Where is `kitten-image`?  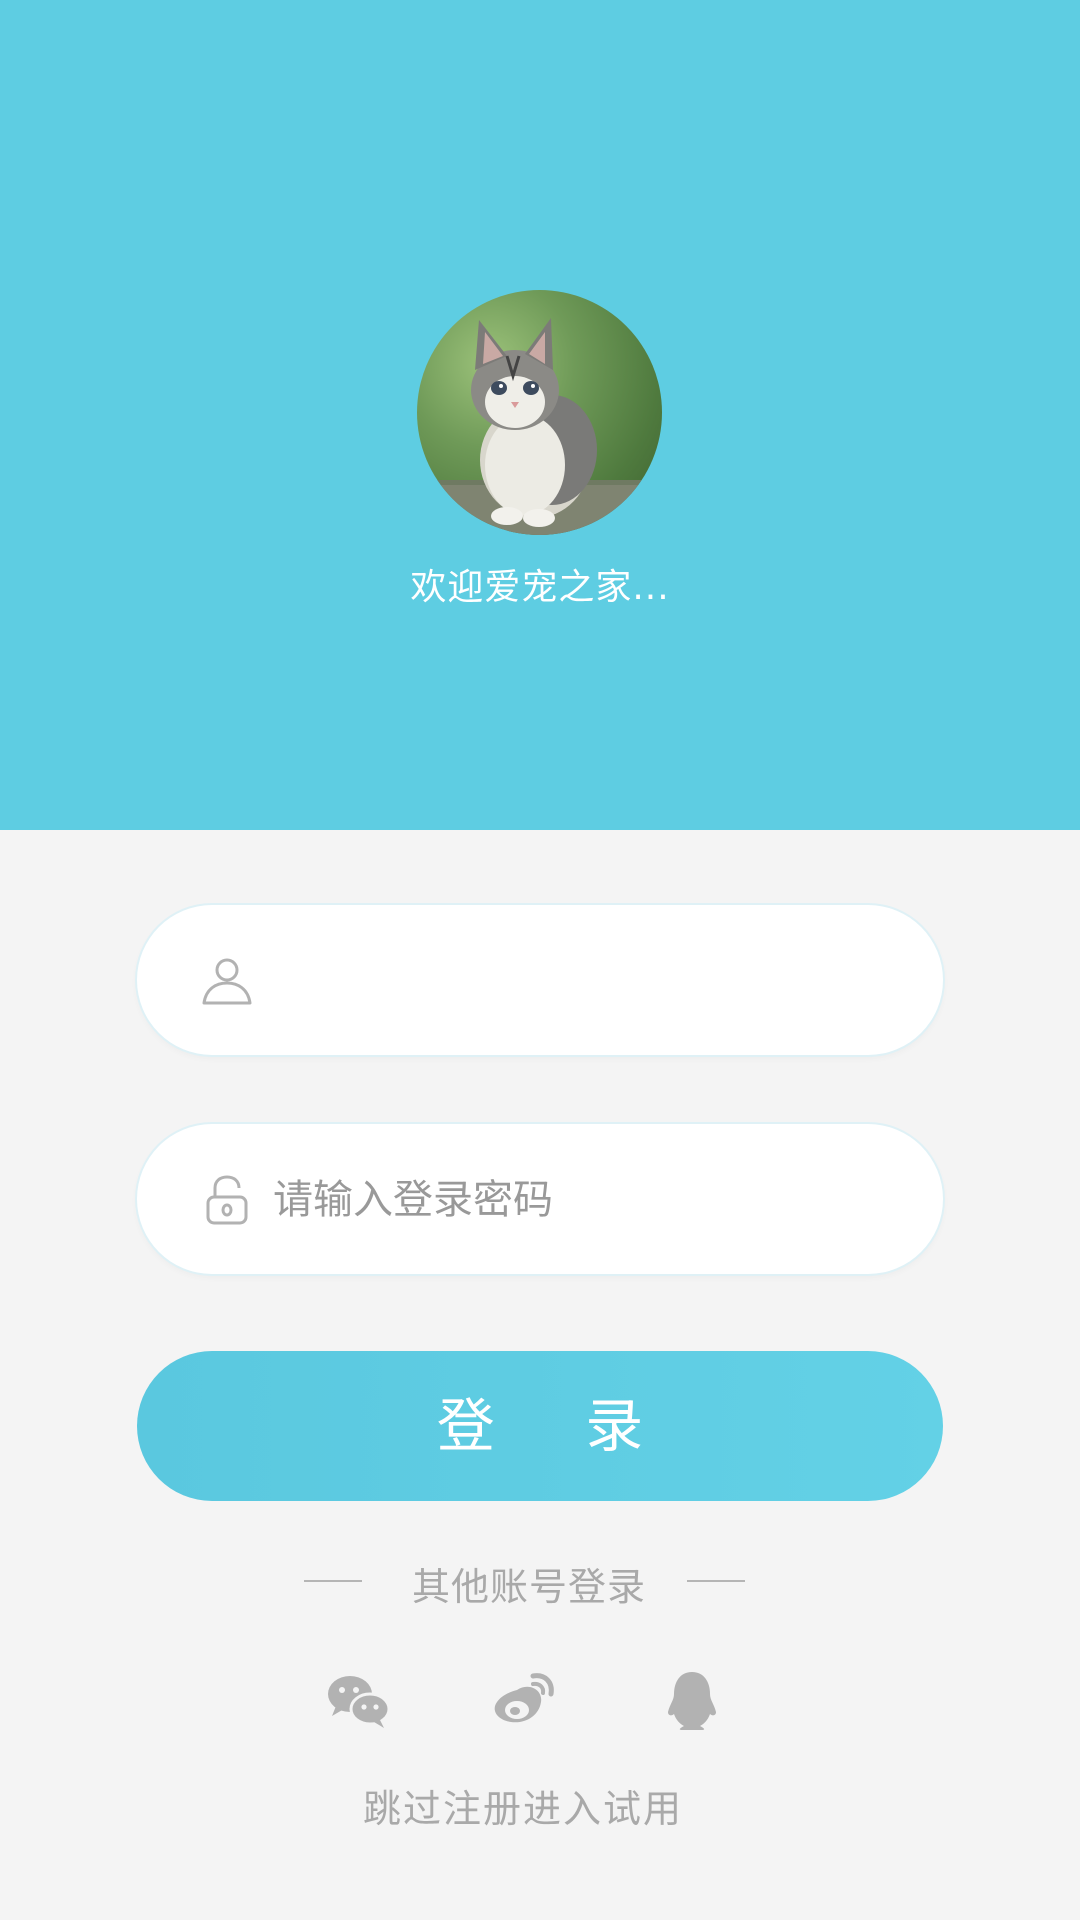 kitten-image is located at coordinates (539, 426).